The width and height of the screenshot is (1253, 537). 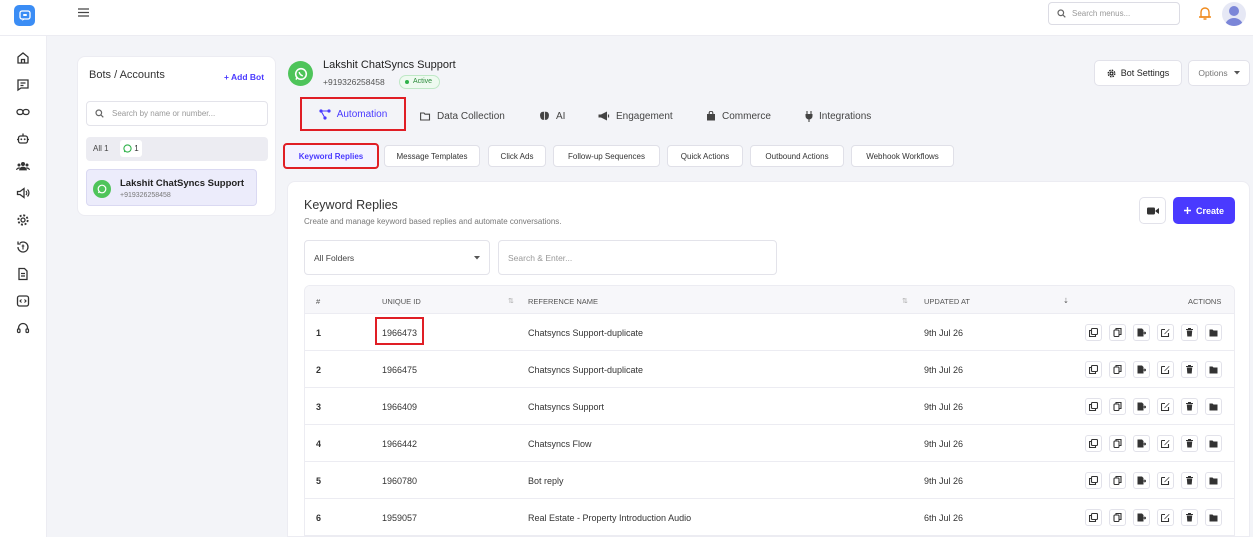 I want to click on home-icon, so click(x=24, y=59).